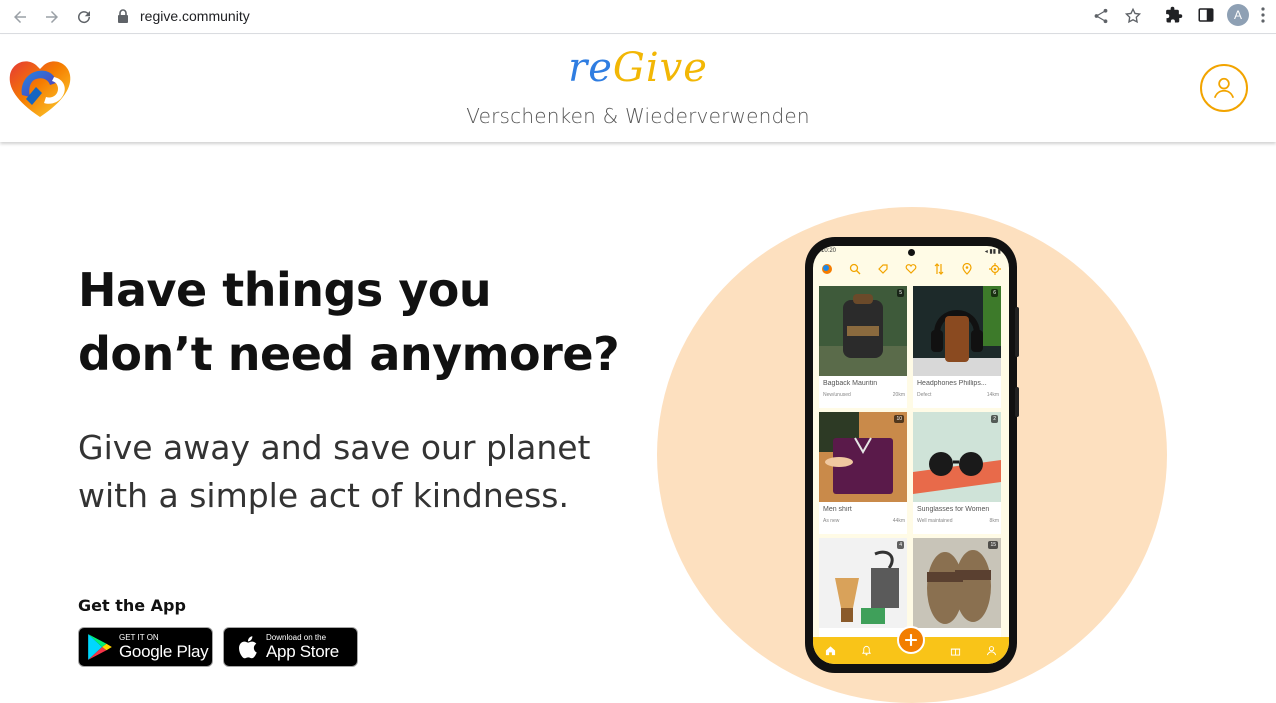 This screenshot has height=703, width=1276. I want to click on item-name: Bagback Mauritin, so click(850, 383).